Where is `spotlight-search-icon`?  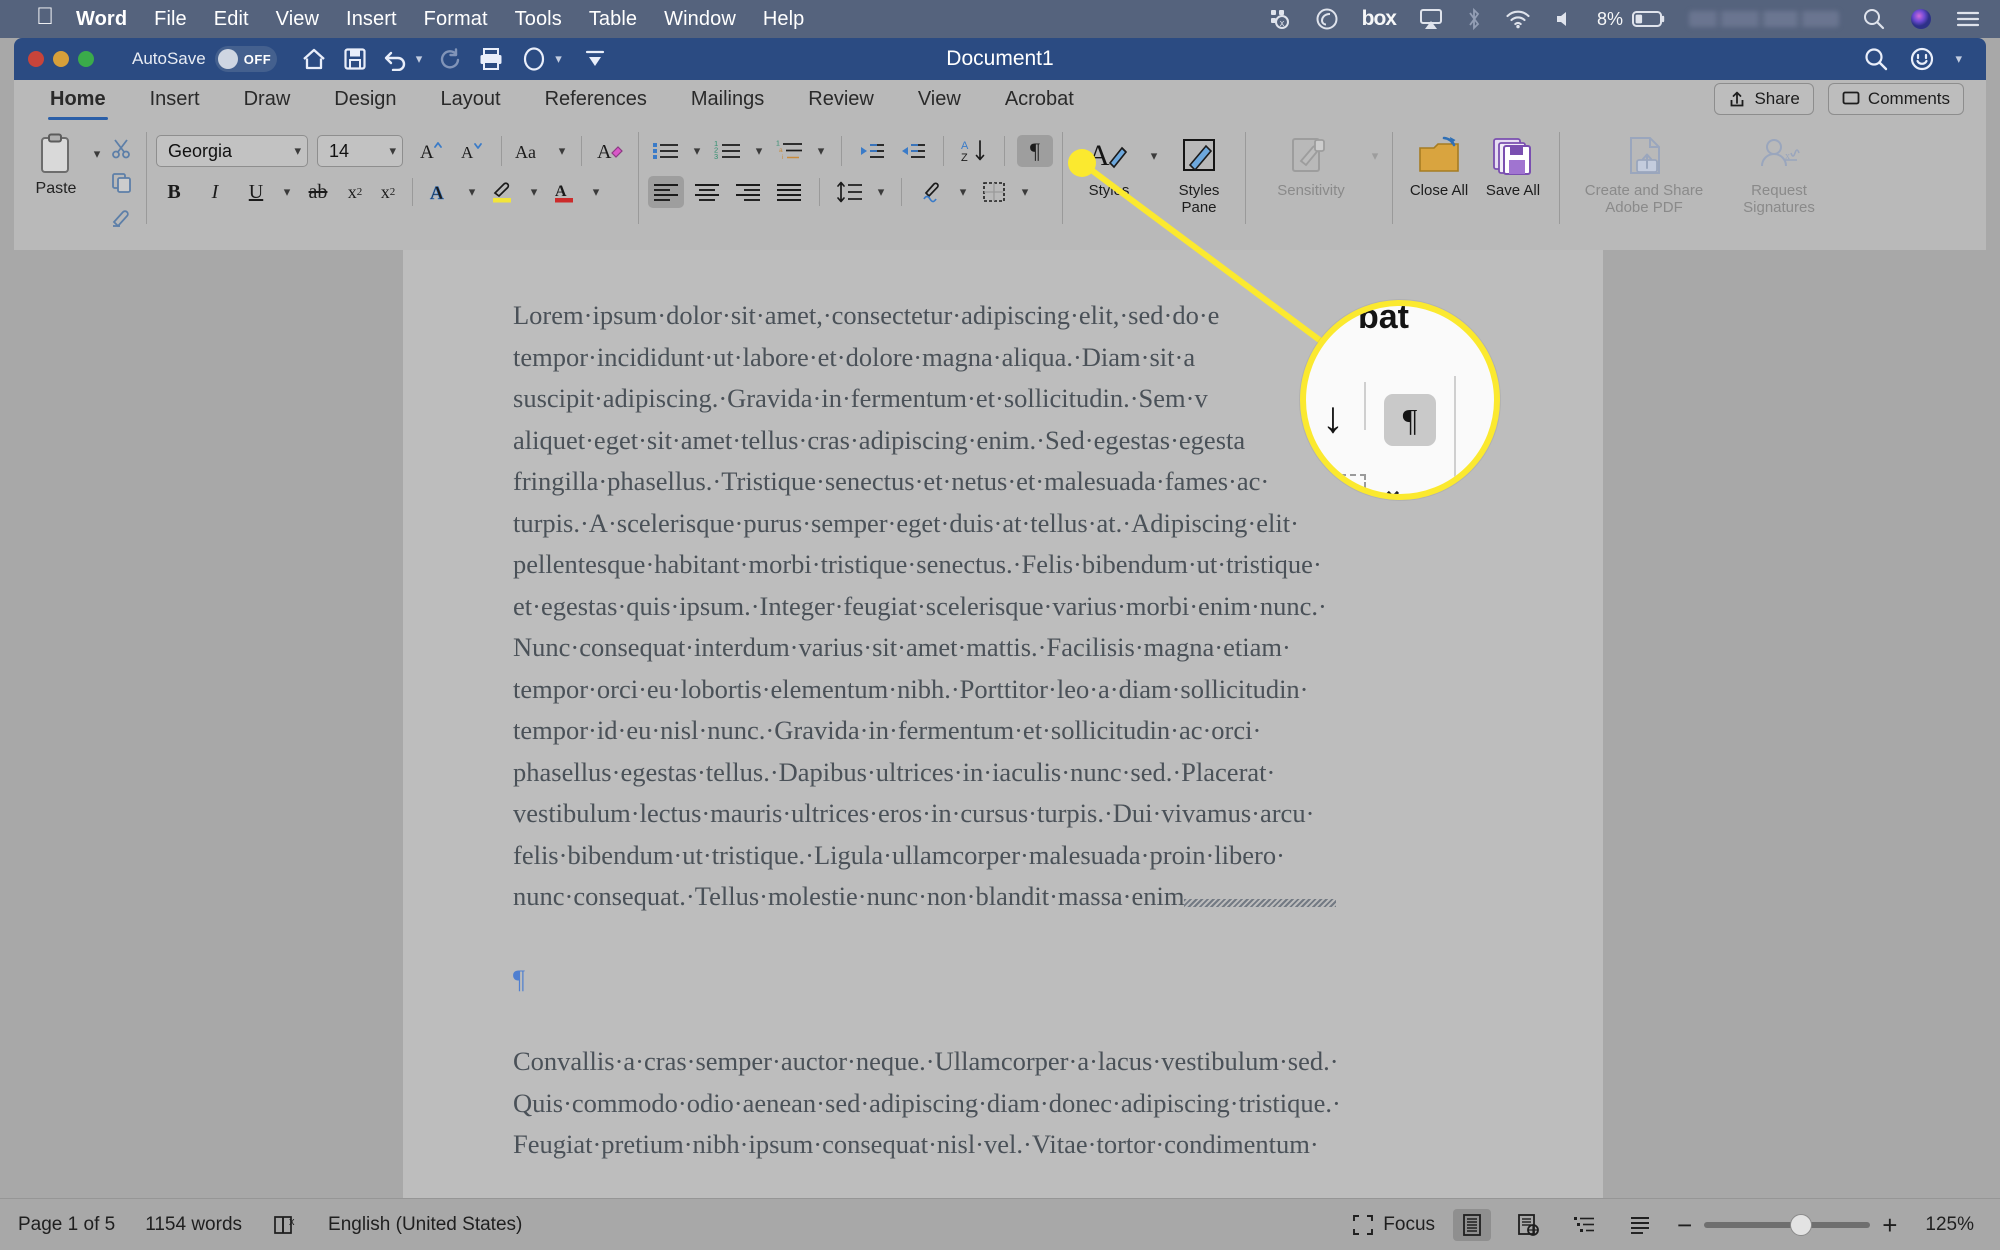 spotlight-search-icon is located at coordinates (1874, 19).